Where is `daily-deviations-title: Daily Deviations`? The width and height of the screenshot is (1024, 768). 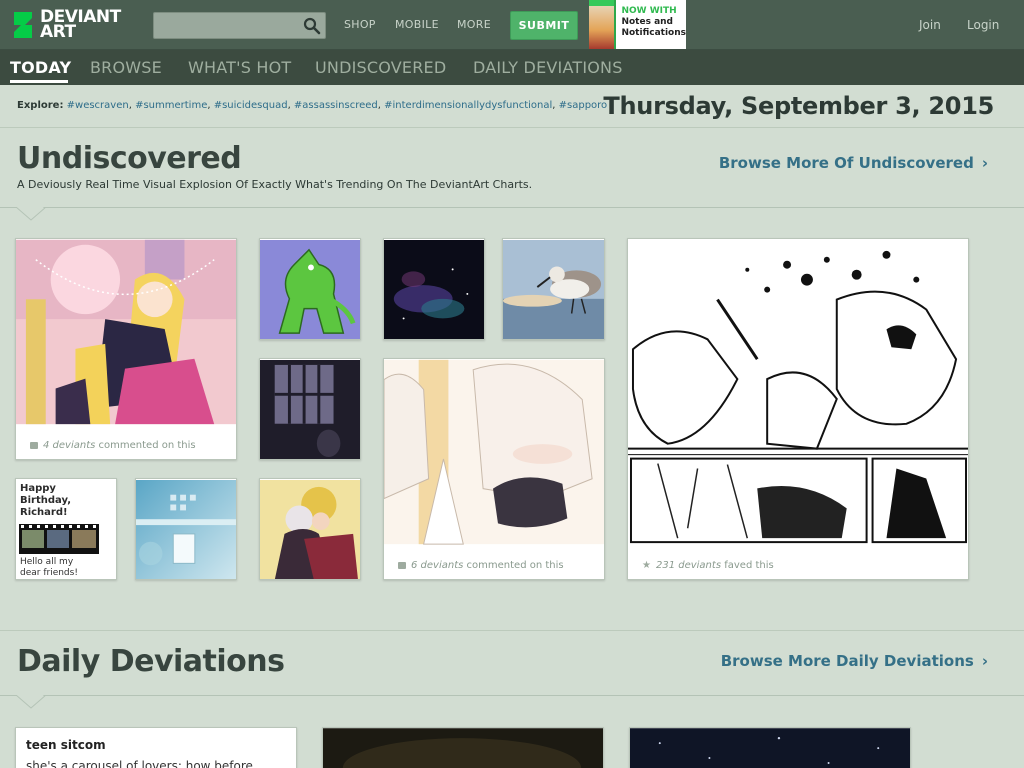 daily-deviations-title: Daily Deviations is located at coordinates (151, 661).